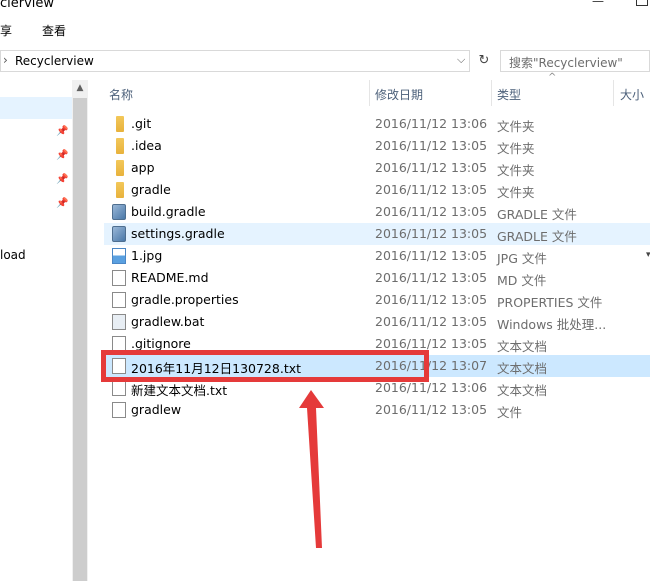 This screenshot has height=581, width=650. I want to click on annotation-arrow, so click(311, 469).